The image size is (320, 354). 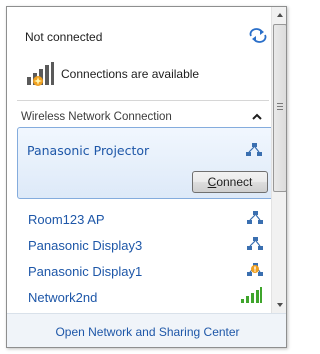 What do you see at coordinates (279, 304) in the screenshot?
I see `scroll-down-arrow-icon` at bounding box center [279, 304].